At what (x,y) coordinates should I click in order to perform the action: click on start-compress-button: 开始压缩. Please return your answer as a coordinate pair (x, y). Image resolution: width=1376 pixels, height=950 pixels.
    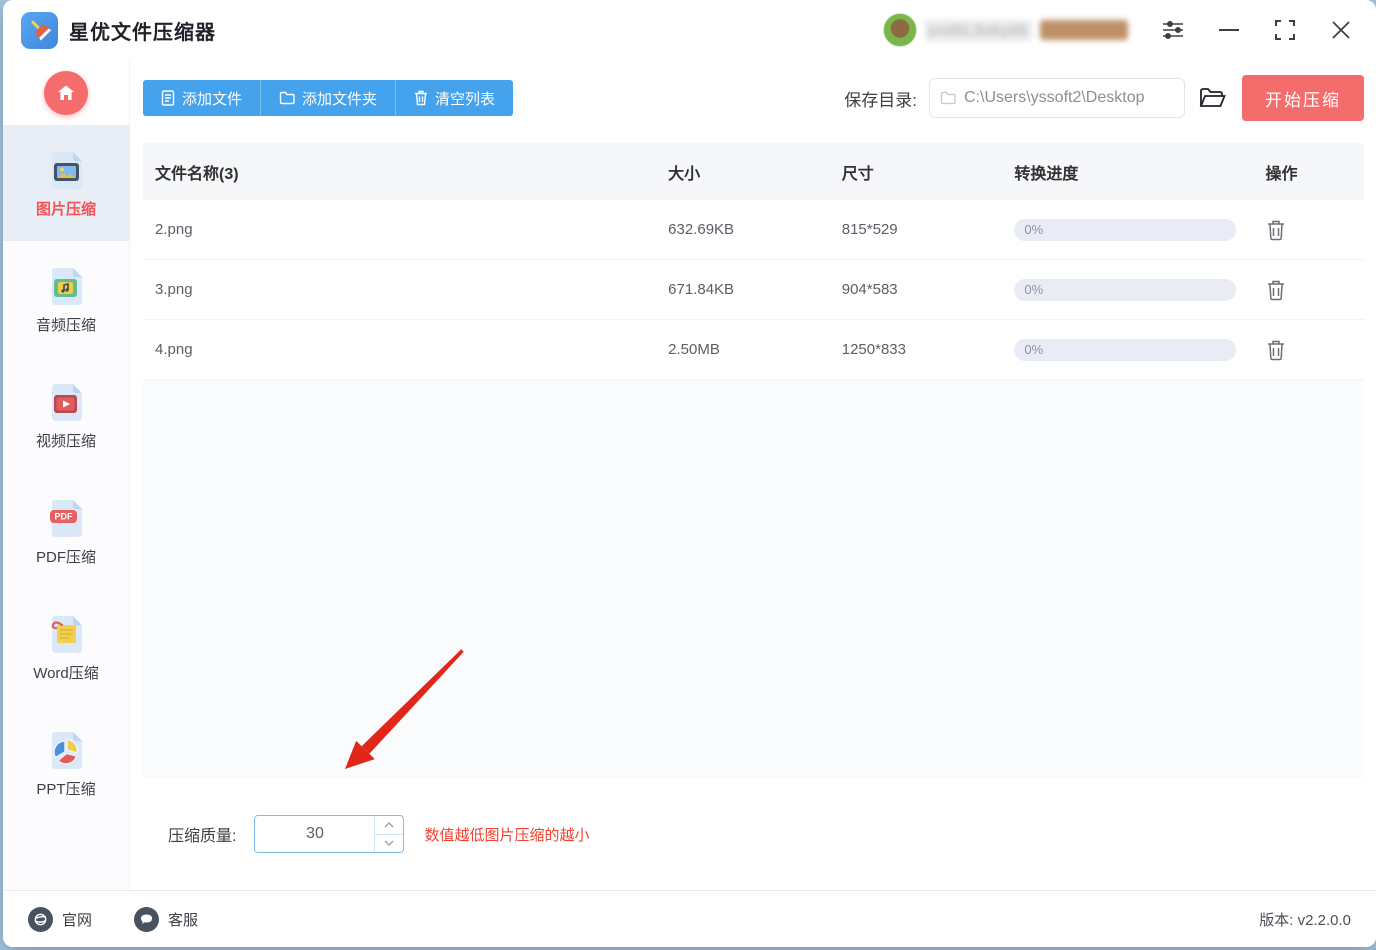
    Looking at the image, I should click on (1303, 98).